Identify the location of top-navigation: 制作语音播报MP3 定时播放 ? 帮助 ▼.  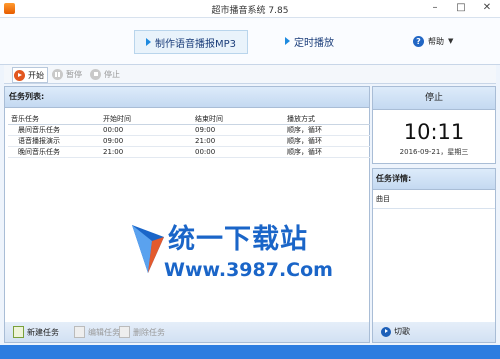
(250, 41).